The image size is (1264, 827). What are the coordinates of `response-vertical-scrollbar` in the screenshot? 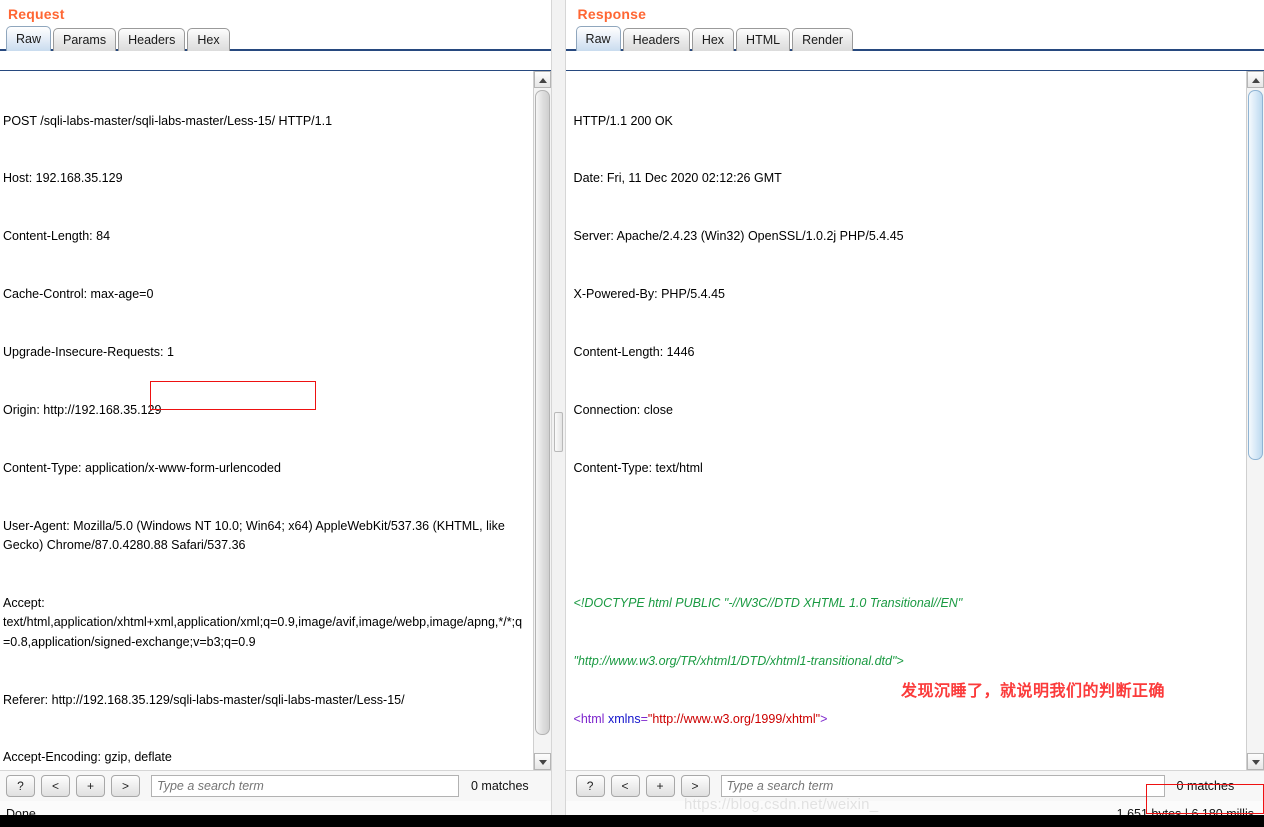 It's located at (1255, 420).